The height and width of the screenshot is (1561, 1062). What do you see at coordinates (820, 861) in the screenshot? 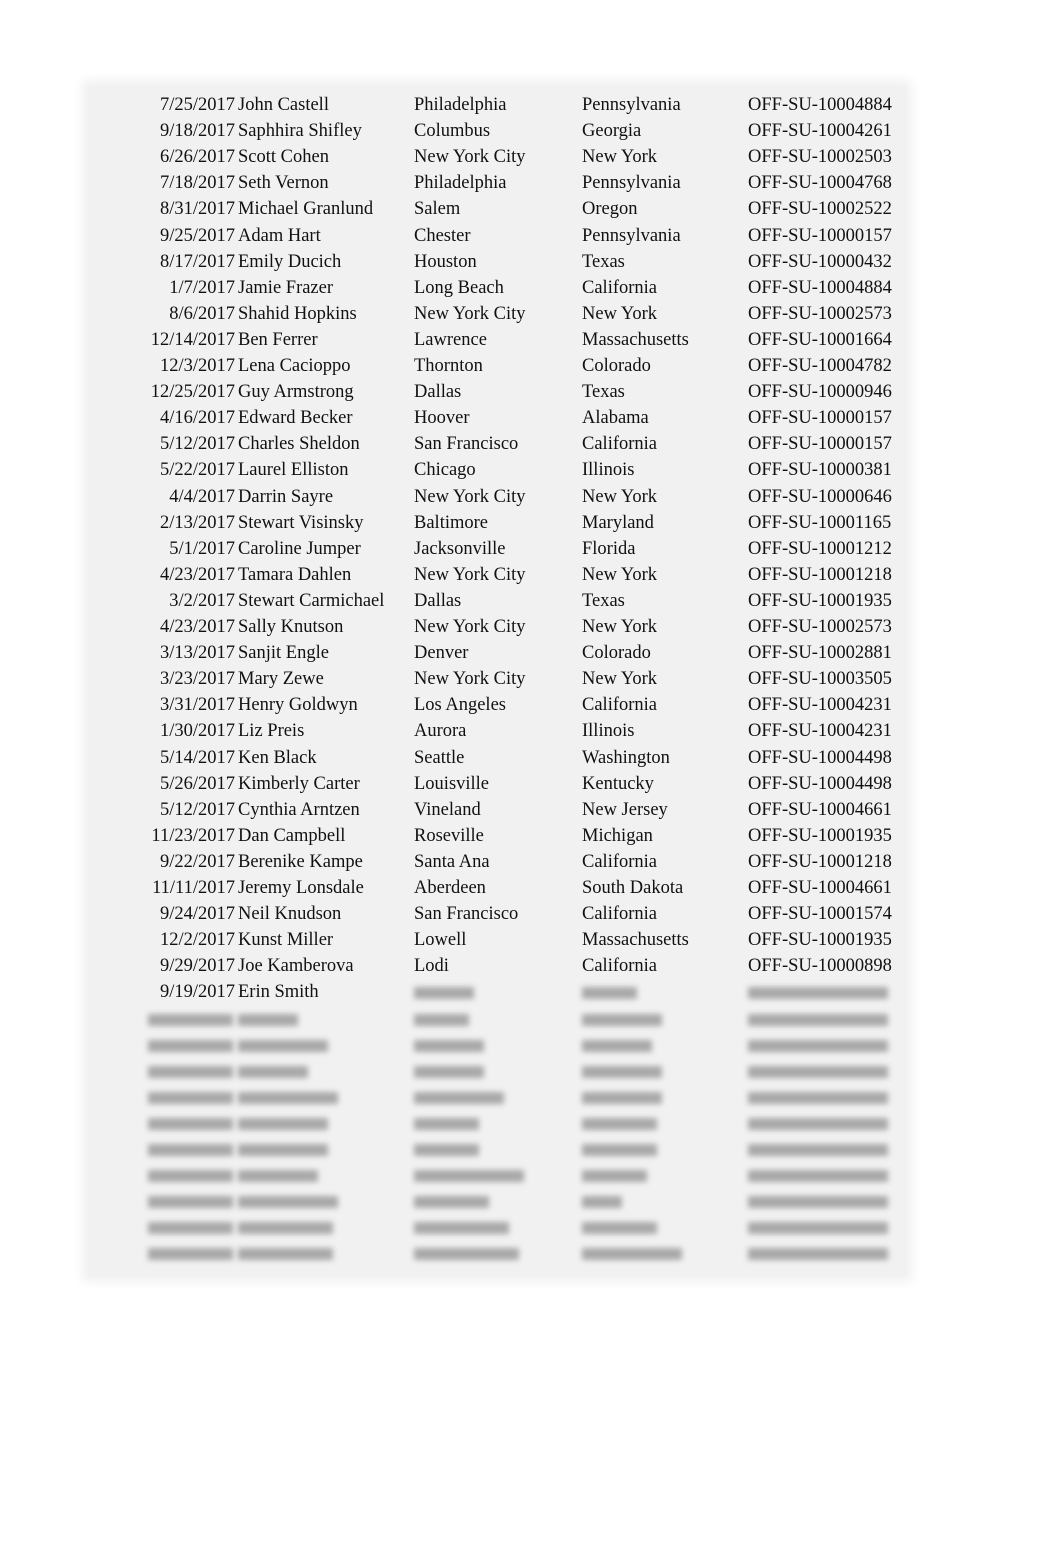
I see `product-id-cell: OFF-SU-10001218` at bounding box center [820, 861].